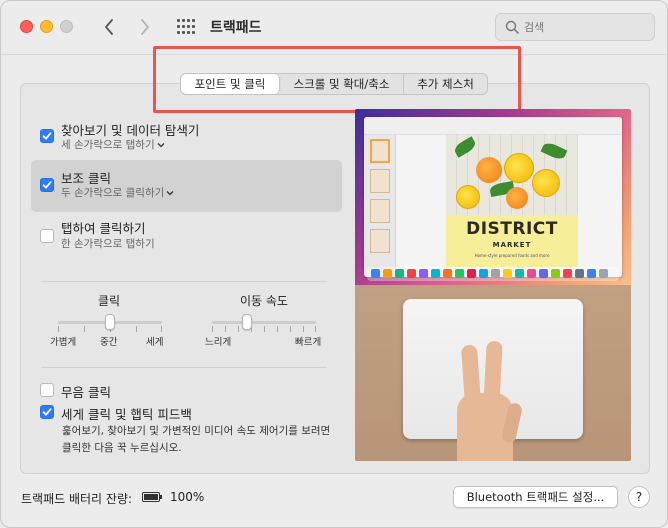 Image resolution: width=668 pixels, height=528 pixels. I want to click on tab-highlight-annotation, so click(337, 79).